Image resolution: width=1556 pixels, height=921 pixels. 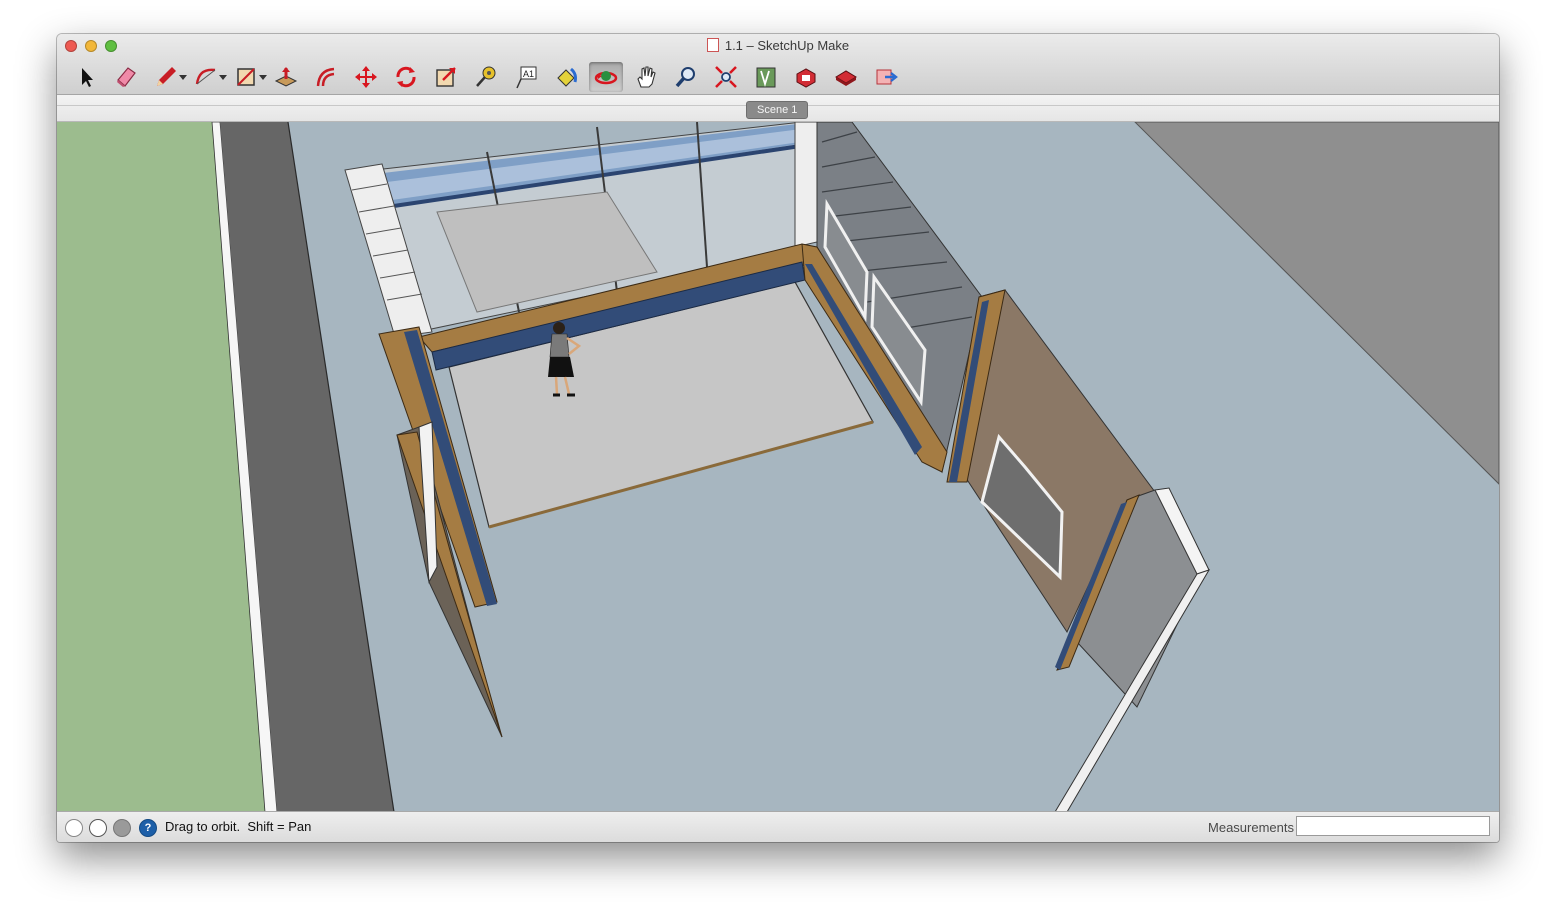 I want to click on text-tool-button: A1, so click(x=526, y=77).